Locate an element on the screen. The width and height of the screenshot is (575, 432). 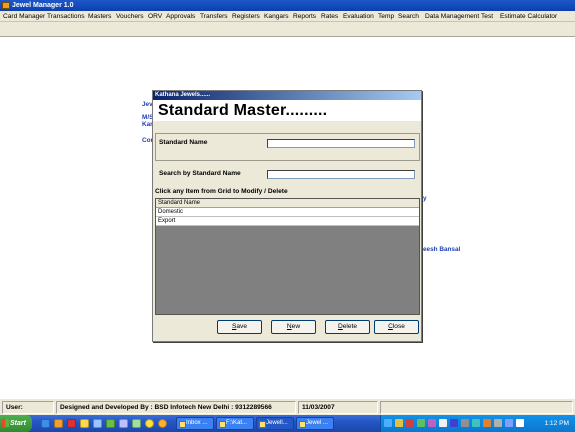
new-button-label: ew is located at coordinates (296, 326).